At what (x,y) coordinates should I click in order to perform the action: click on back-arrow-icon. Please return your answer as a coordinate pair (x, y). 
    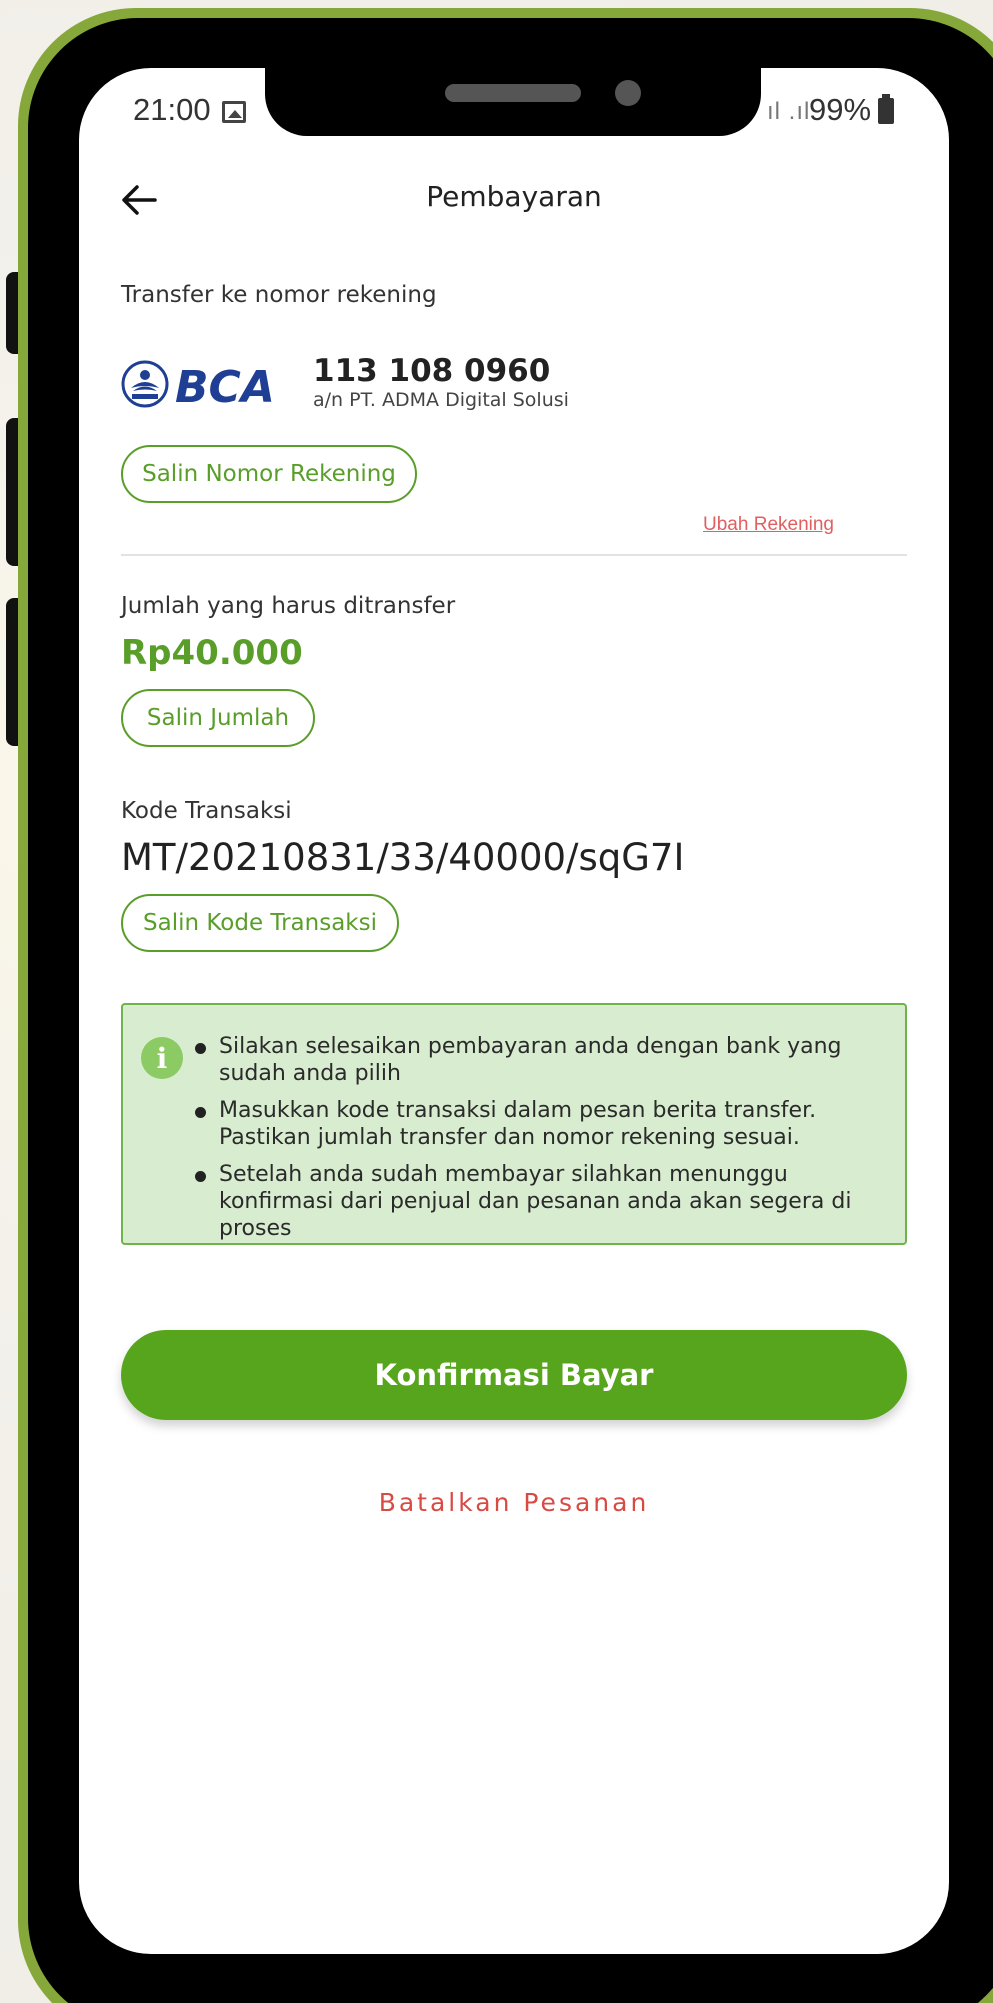
    Looking at the image, I should click on (139, 200).